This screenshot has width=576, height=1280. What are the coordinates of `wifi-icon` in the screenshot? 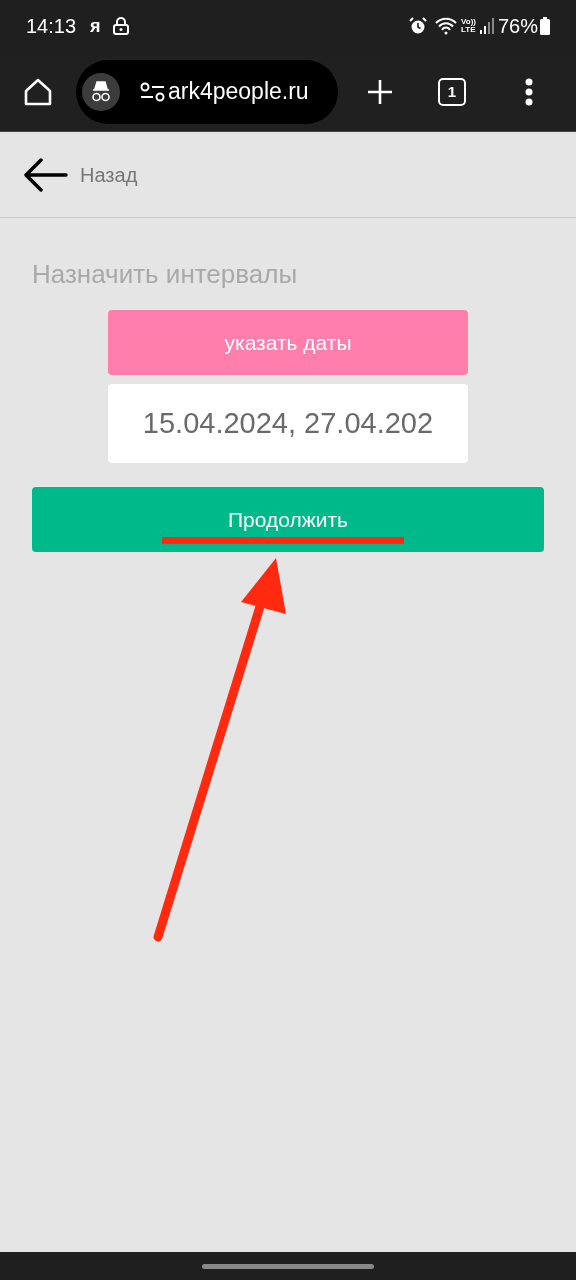 It's located at (446, 26).